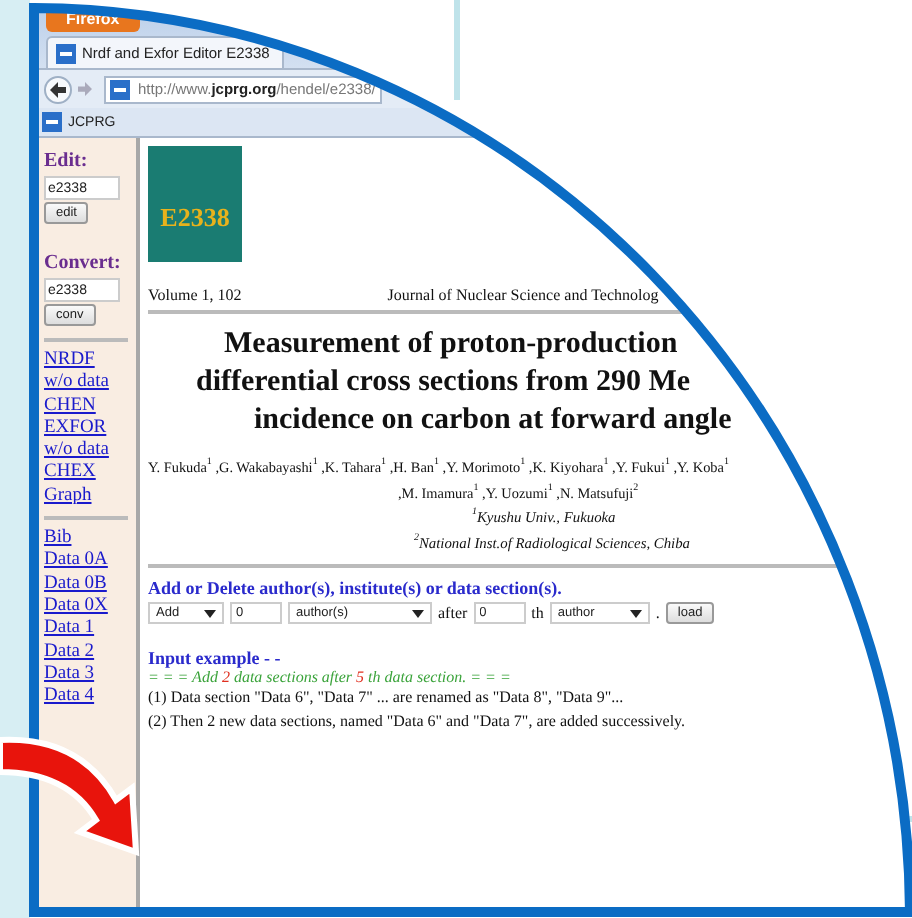 The height and width of the screenshot is (918, 912). What do you see at coordinates (90, 497) in the screenshot?
I see `sidebar-link: Graph` at bounding box center [90, 497].